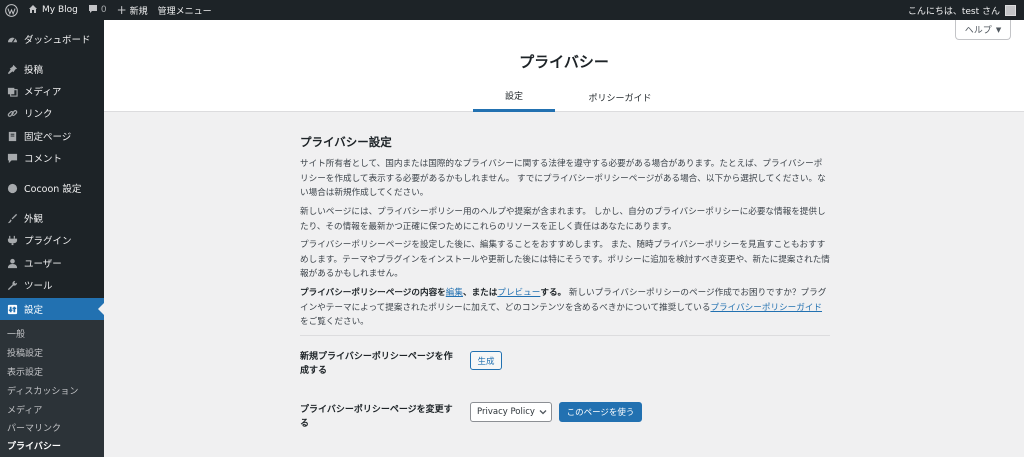 This screenshot has height=457, width=1024. I want to click on sidebar-item-label: プラグイン, so click(48, 241).